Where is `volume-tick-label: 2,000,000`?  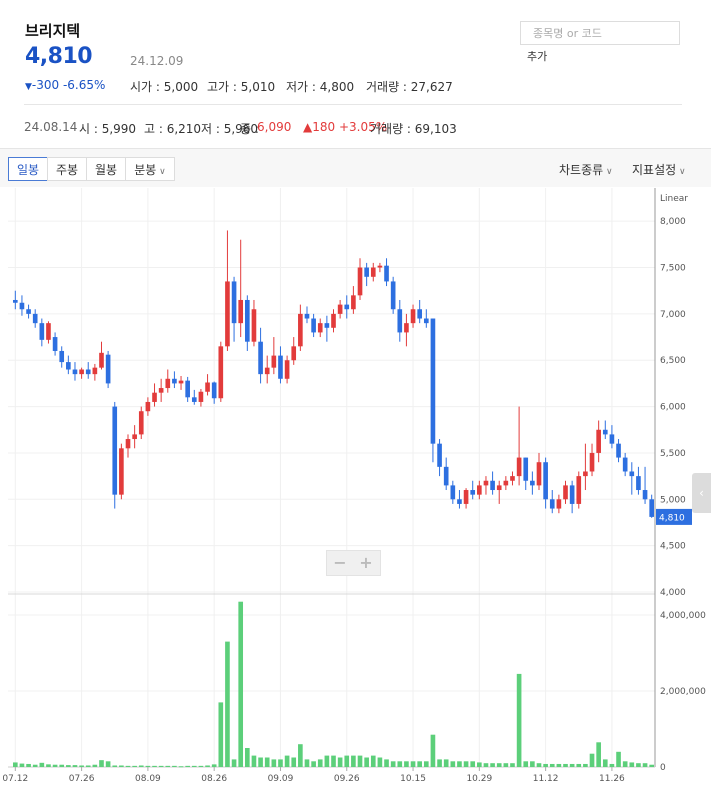
volume-tick-label: 2,000,000 is located at coordinates (683, 692).